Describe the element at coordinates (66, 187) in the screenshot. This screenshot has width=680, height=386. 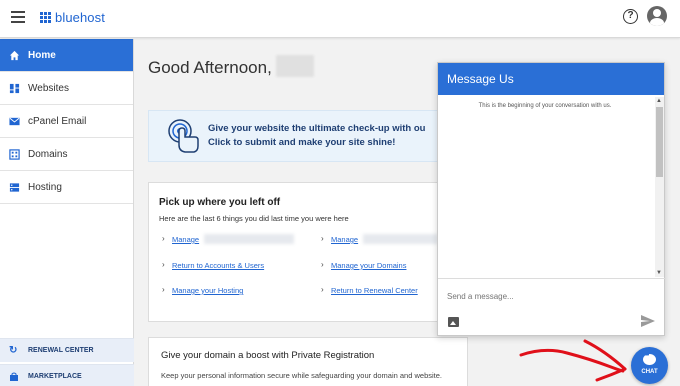
I see `sidebar-item-hosting: Hosting` at that location.